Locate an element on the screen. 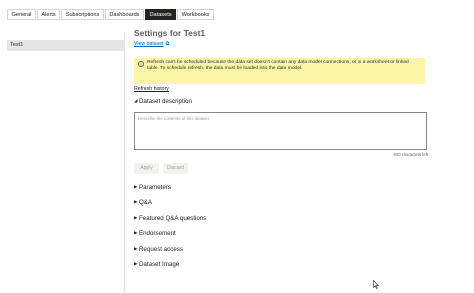  apply-button: Apply is located at coordinates (146, 168).